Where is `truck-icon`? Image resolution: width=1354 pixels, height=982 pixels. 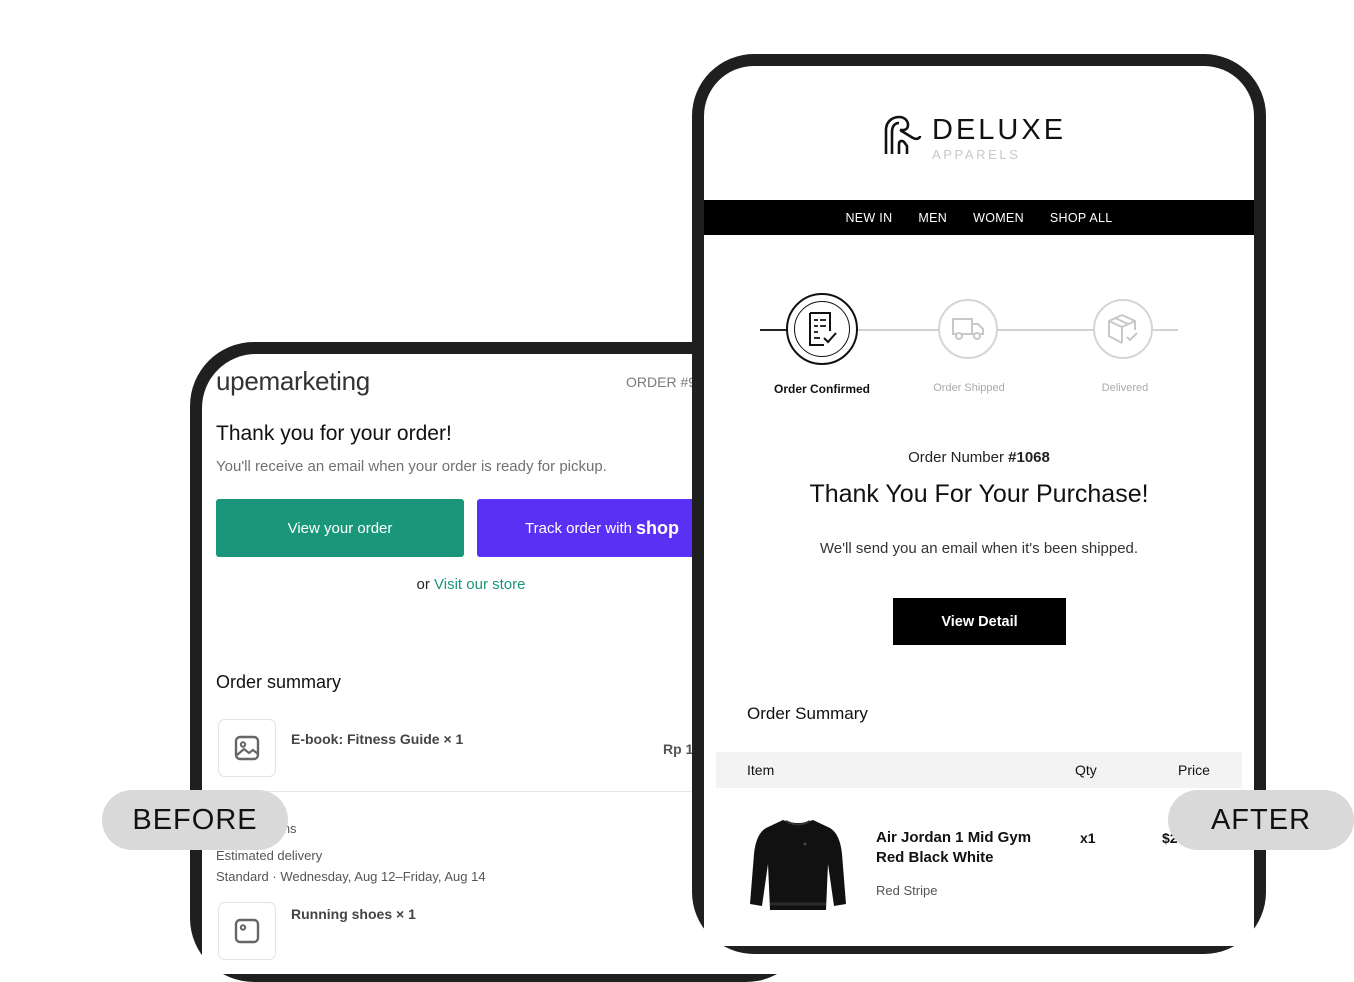 truck-icon is located at coordinates (968, 329).